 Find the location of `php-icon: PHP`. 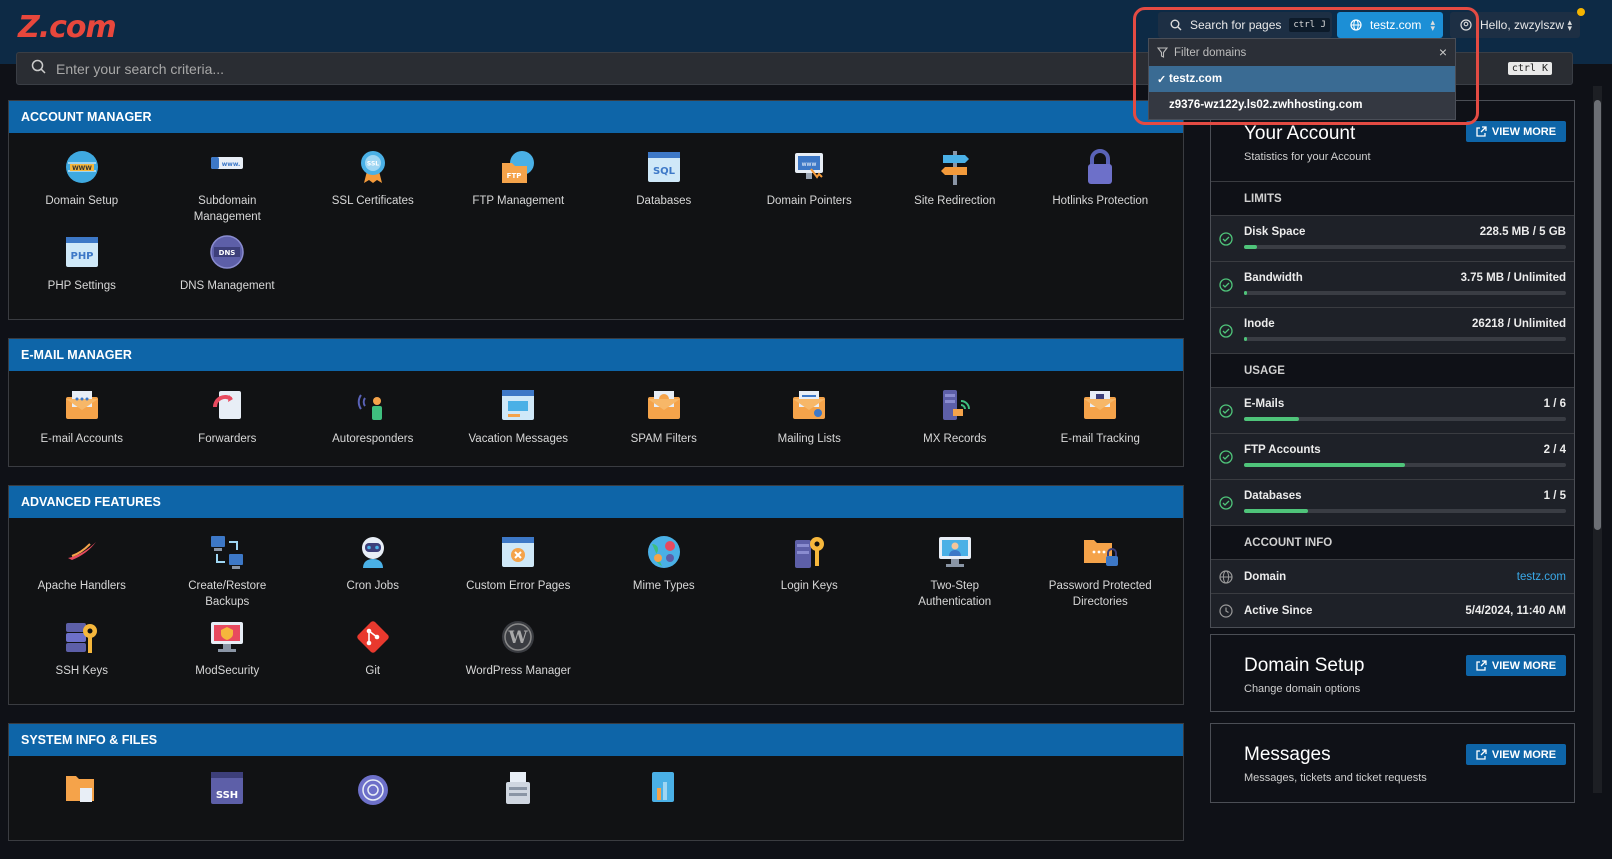

php-icon: PHP is located at coordinates (81, 252).